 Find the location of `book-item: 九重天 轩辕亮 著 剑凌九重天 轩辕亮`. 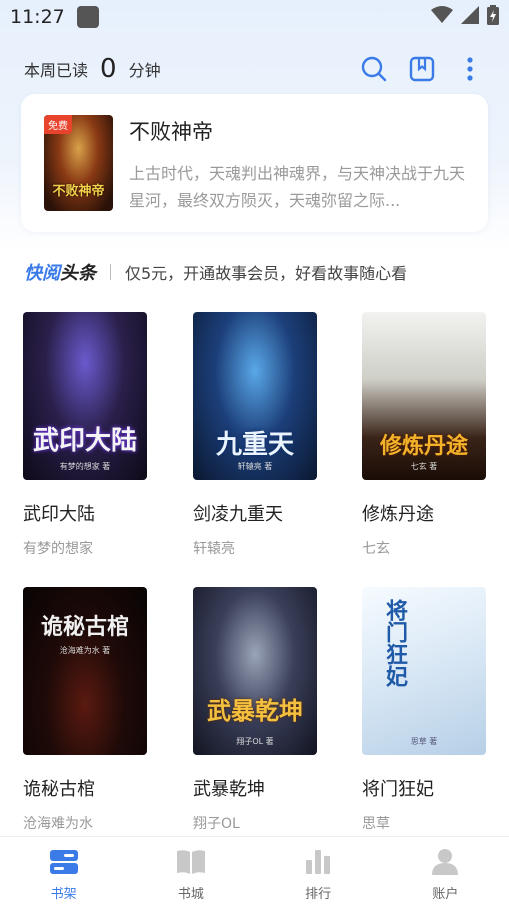

book-item: 九重天 轩辕亮 著 剑凌九重天 轩辕亮 is located at coordinates (256, 435).